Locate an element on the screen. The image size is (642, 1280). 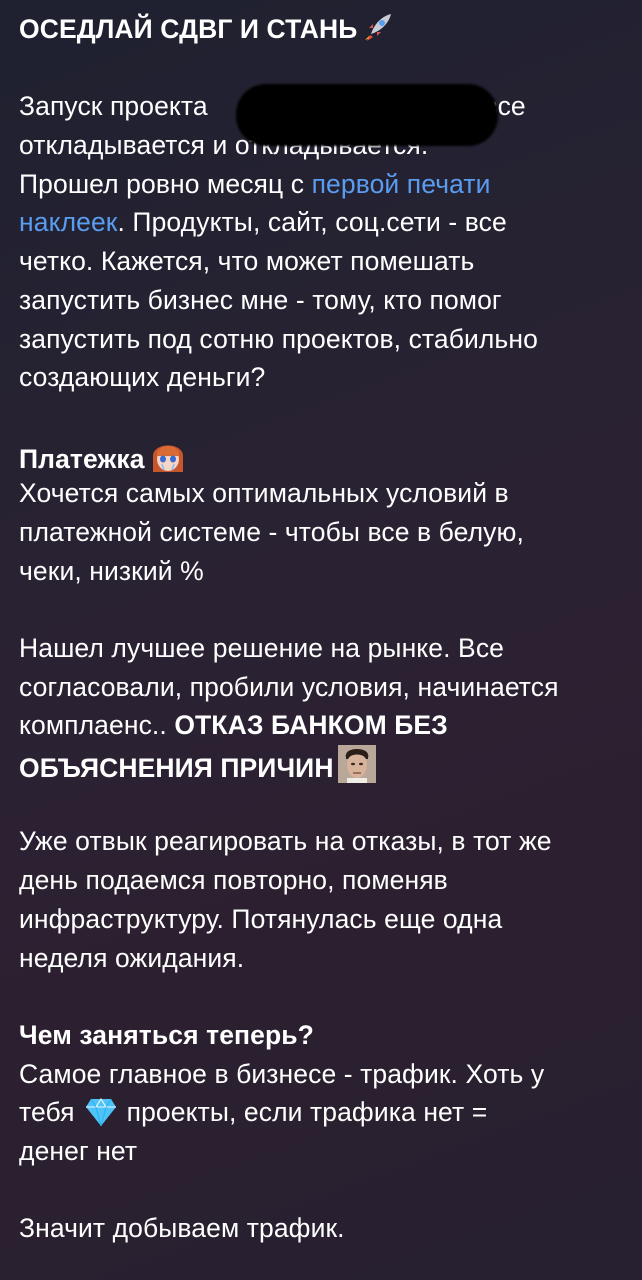
paragraph-line: Значит добываем трафик. is located at coordinates (182, 1228).